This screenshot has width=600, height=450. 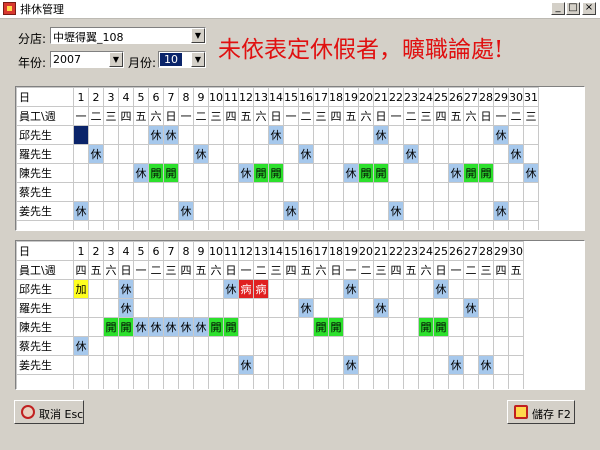 What do you see at coordinates (128, 35) in the screenshot?
I see `branch-select: 中壢得翼_108 ▼` at bounding box center [128, 35].